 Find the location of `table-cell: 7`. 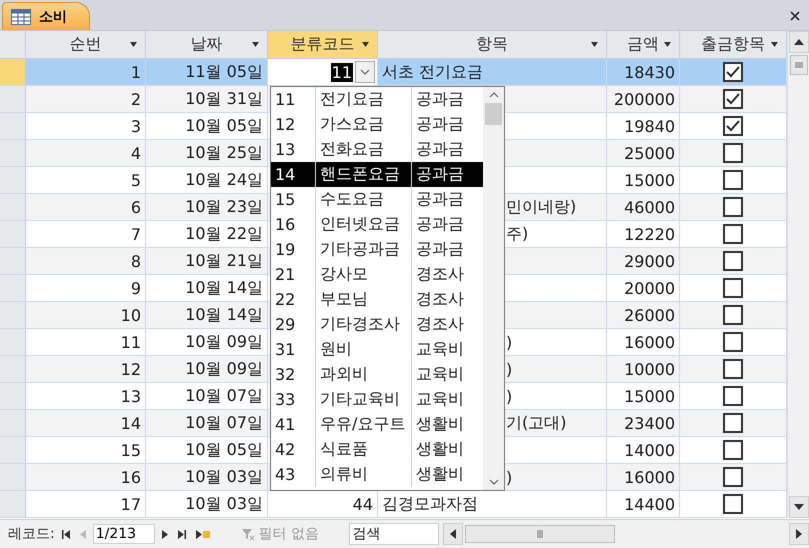

table-cell: 7 is located at coordinates (86, 234).